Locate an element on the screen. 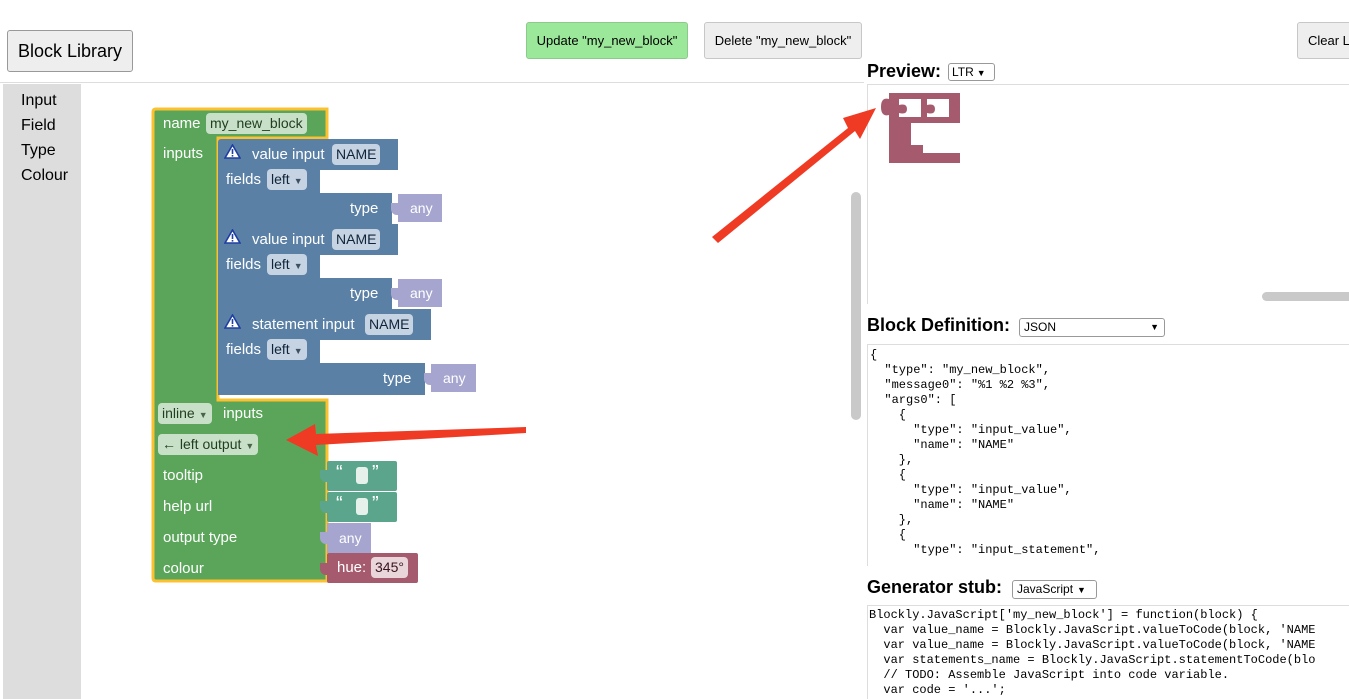 The image size is (1349, 699). help-url-text-block: “ ” is located at coordinates (362, 507).